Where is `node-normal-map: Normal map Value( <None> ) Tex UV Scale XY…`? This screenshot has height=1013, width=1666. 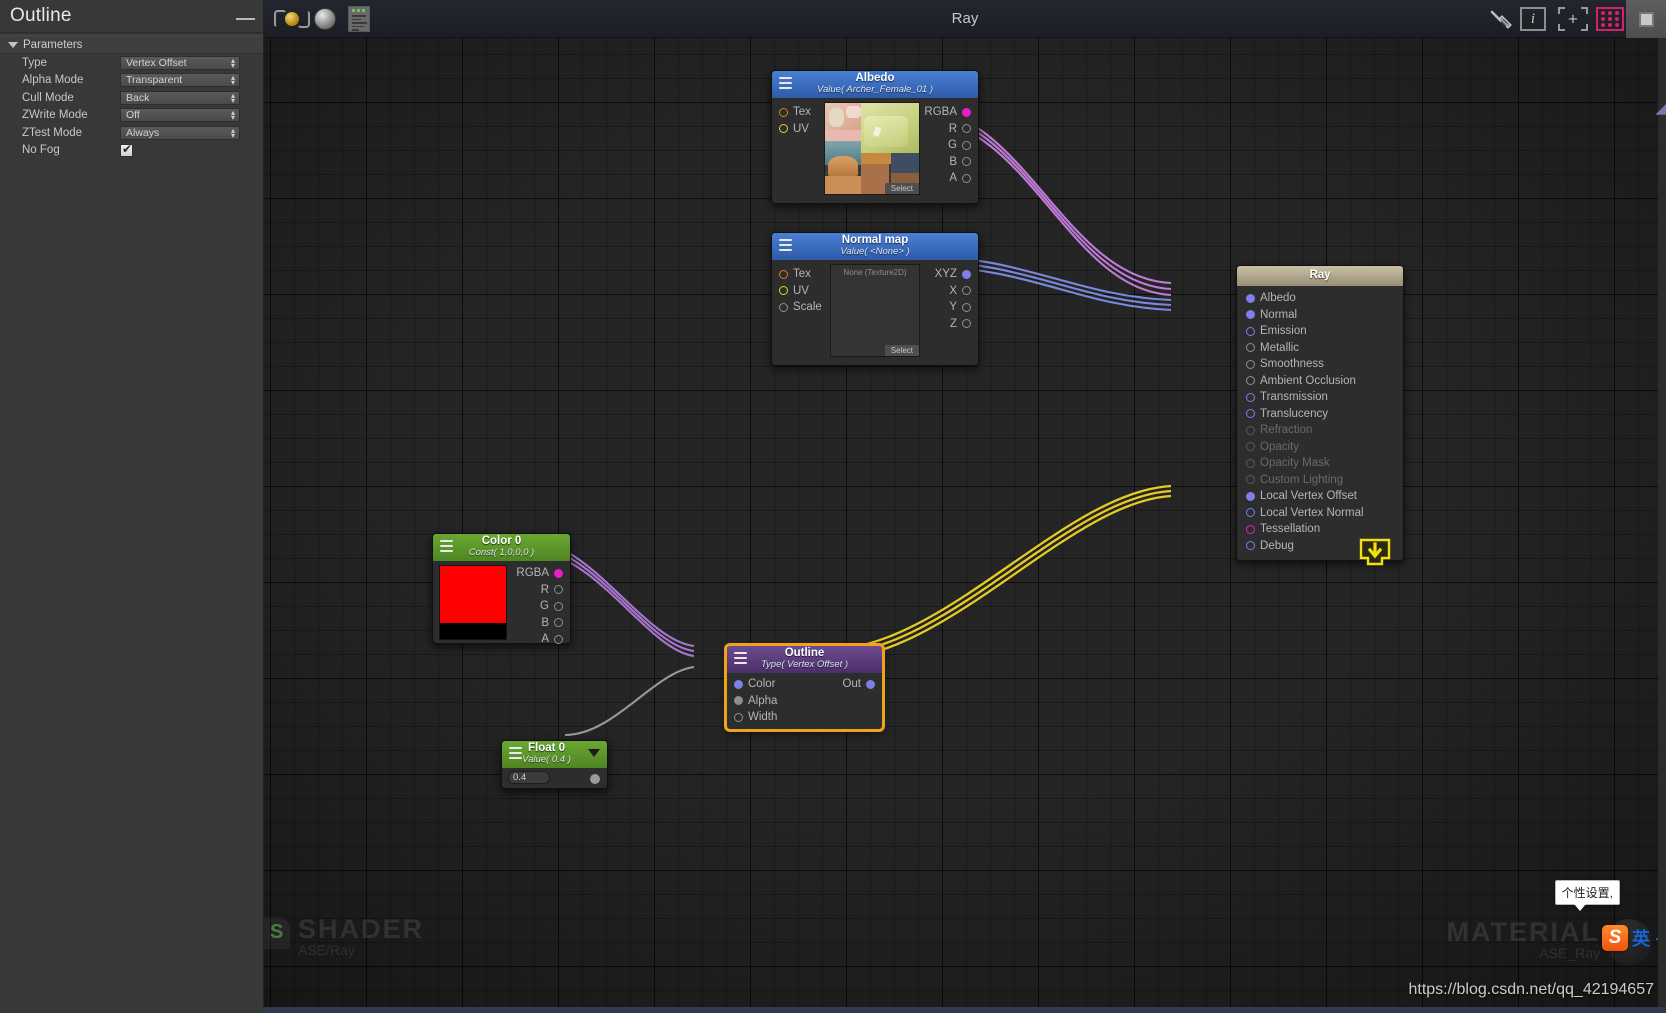 node-normal-map: Normal map Value( <None> ) Tex UV Scale XY… is located at coordinates (875, 299).